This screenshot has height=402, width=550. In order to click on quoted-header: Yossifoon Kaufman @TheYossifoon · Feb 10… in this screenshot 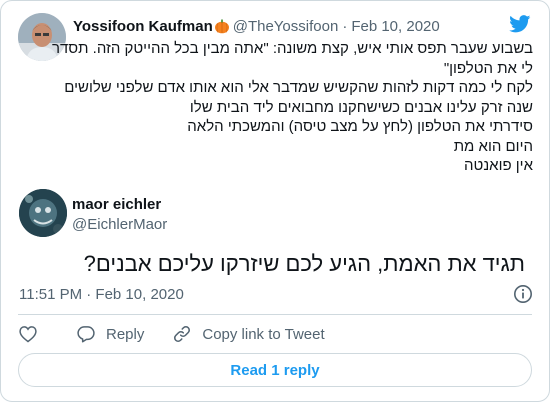, I will do `click(256, 26)`.